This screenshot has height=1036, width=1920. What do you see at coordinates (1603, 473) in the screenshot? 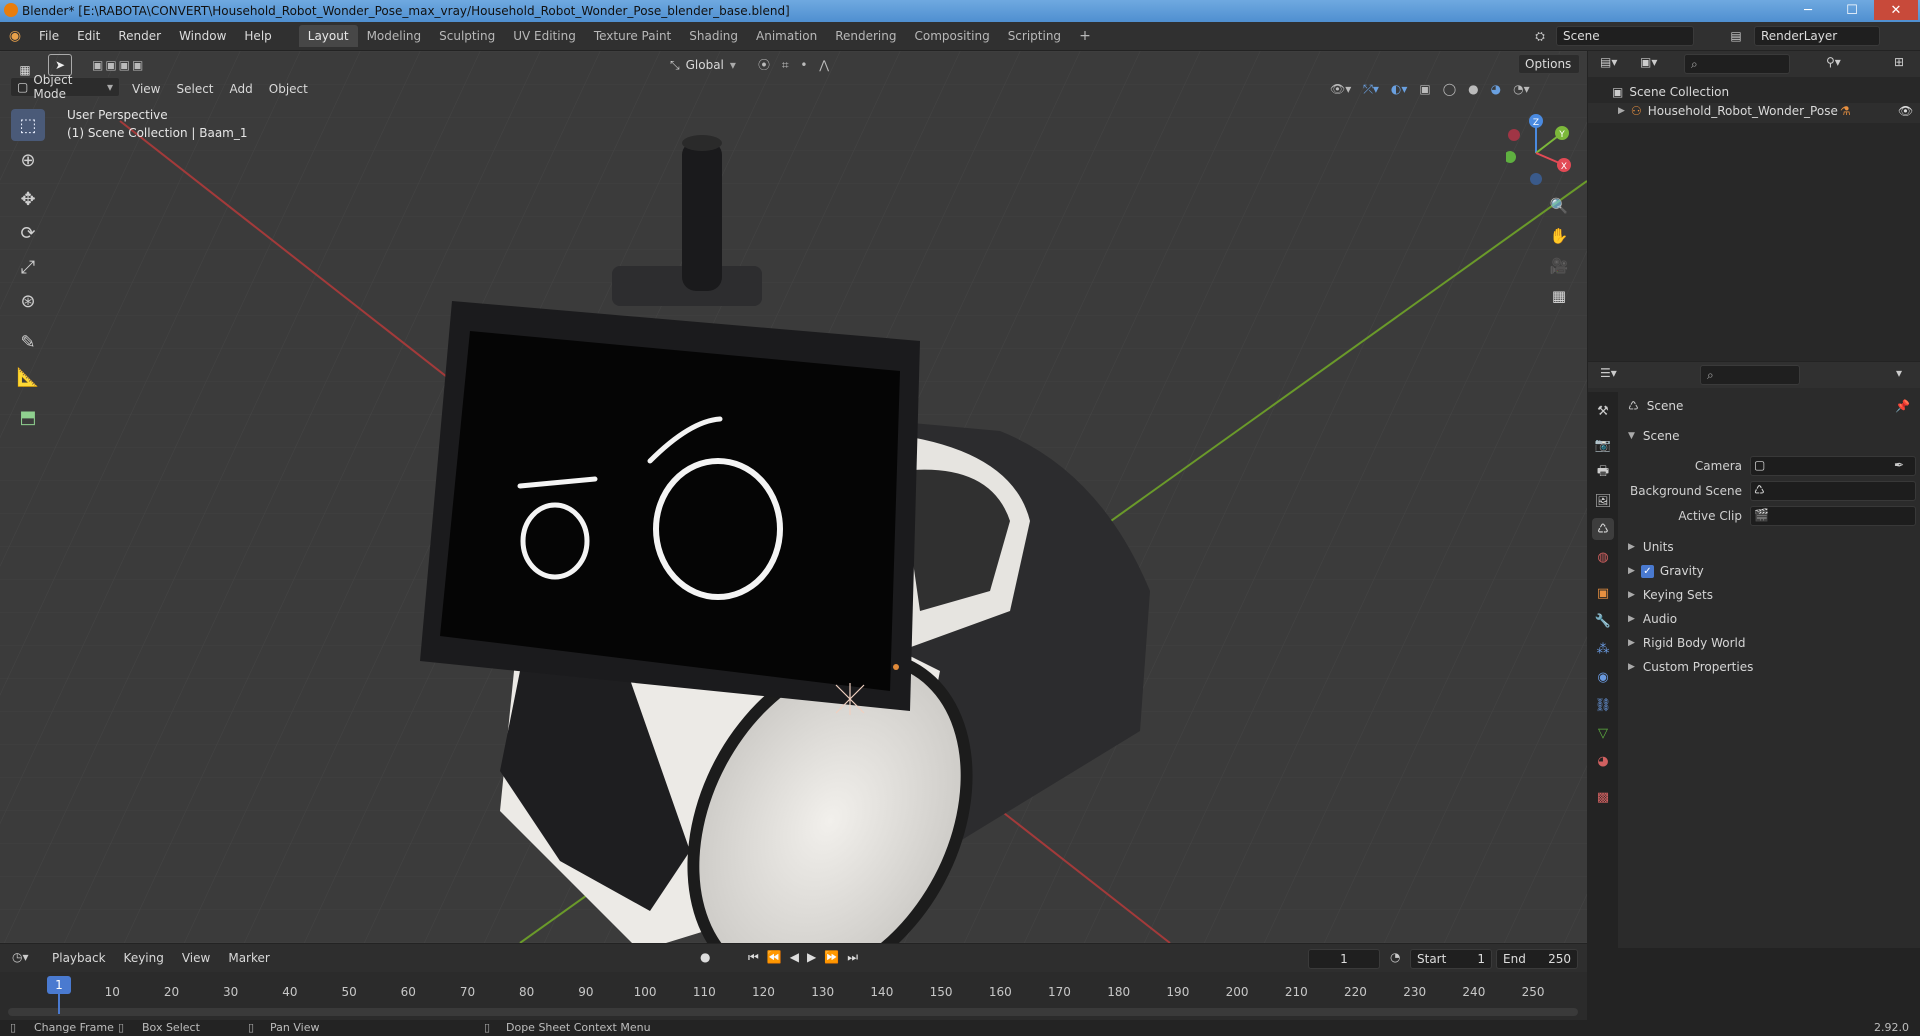
I see `output-tab-icon: 🖶` at bounding box center [1603, 473].